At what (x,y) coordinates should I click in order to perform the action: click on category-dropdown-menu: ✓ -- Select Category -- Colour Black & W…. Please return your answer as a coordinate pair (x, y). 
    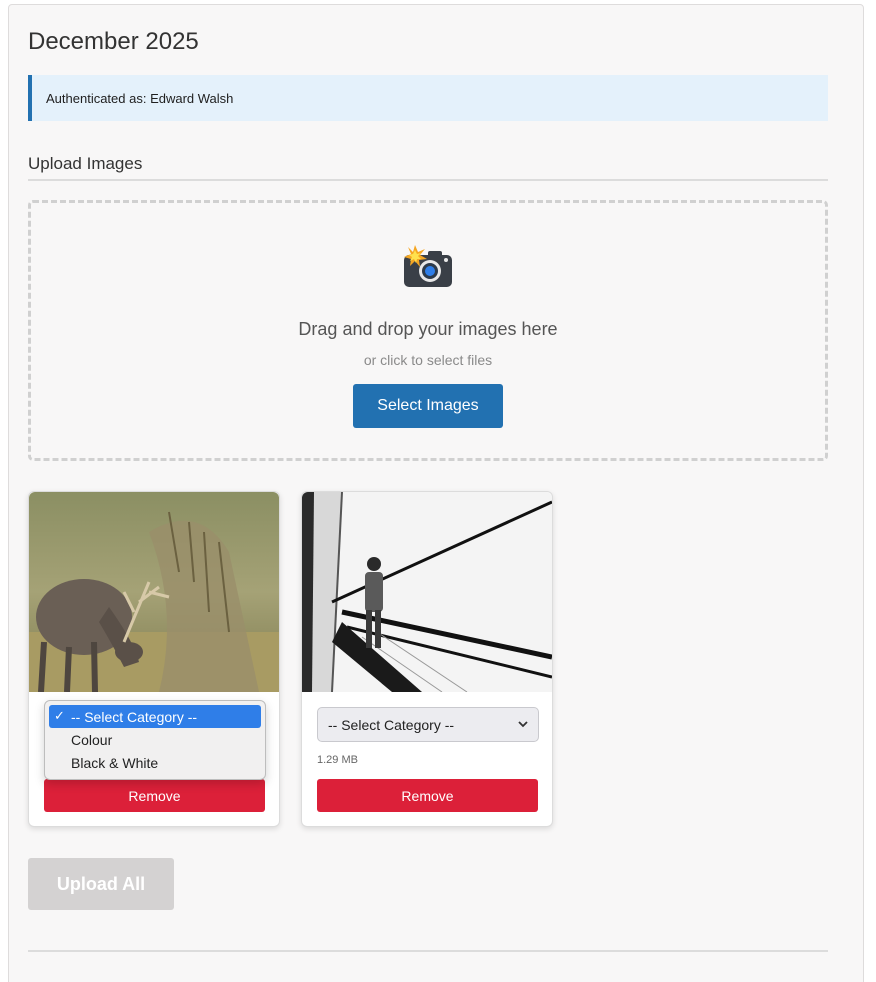
    Looking at the image, I should click on (155, 740).